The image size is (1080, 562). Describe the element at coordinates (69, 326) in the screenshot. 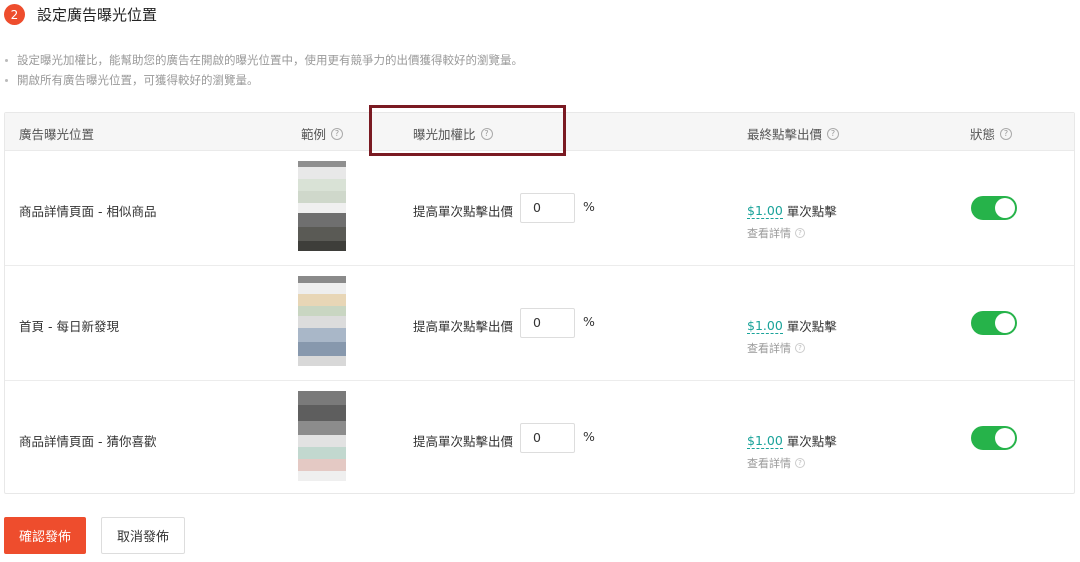

I see `placement-name: 首頁 - 每日新發現` at that location.